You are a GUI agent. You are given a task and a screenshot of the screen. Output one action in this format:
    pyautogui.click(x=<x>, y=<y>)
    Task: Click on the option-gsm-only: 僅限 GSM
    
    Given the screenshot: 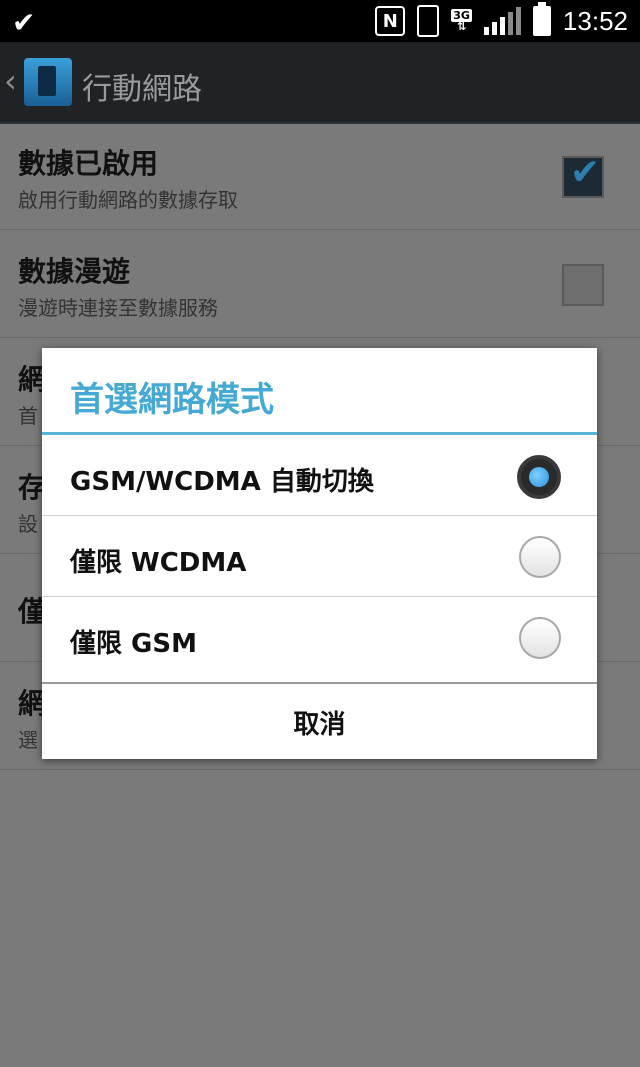 What is the action you would take?
    pyautogui.click(x=319, y=637)
    